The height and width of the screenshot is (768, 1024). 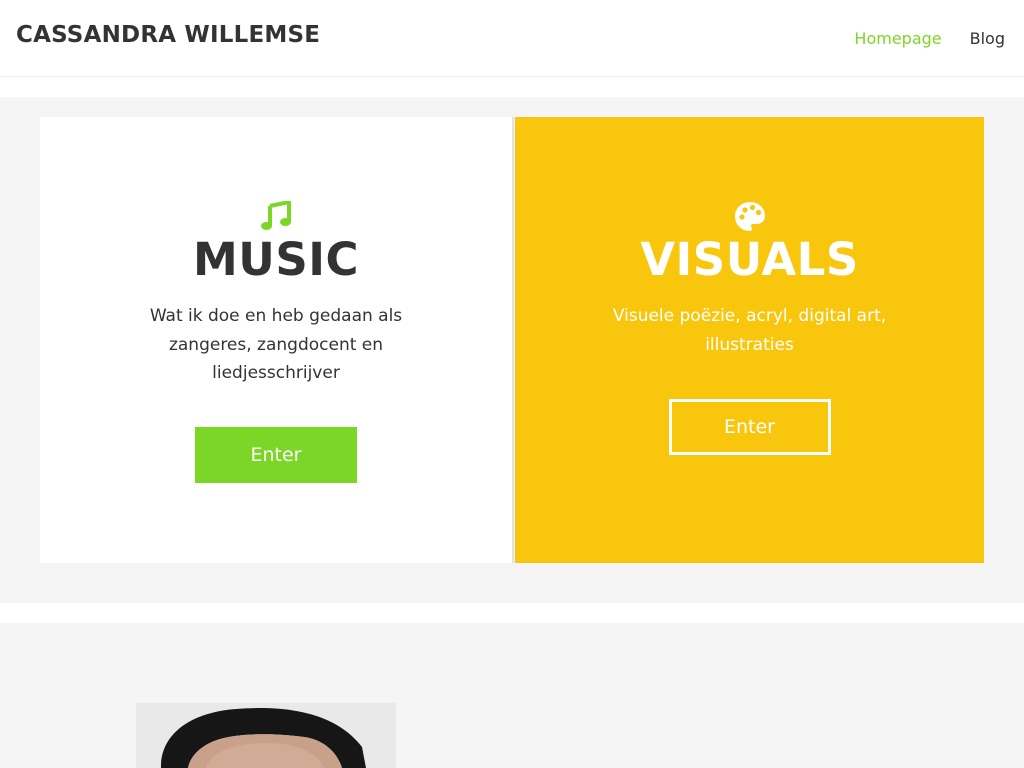 I want to click on nav-item-blog: Blog, so click(x=987, y=38).